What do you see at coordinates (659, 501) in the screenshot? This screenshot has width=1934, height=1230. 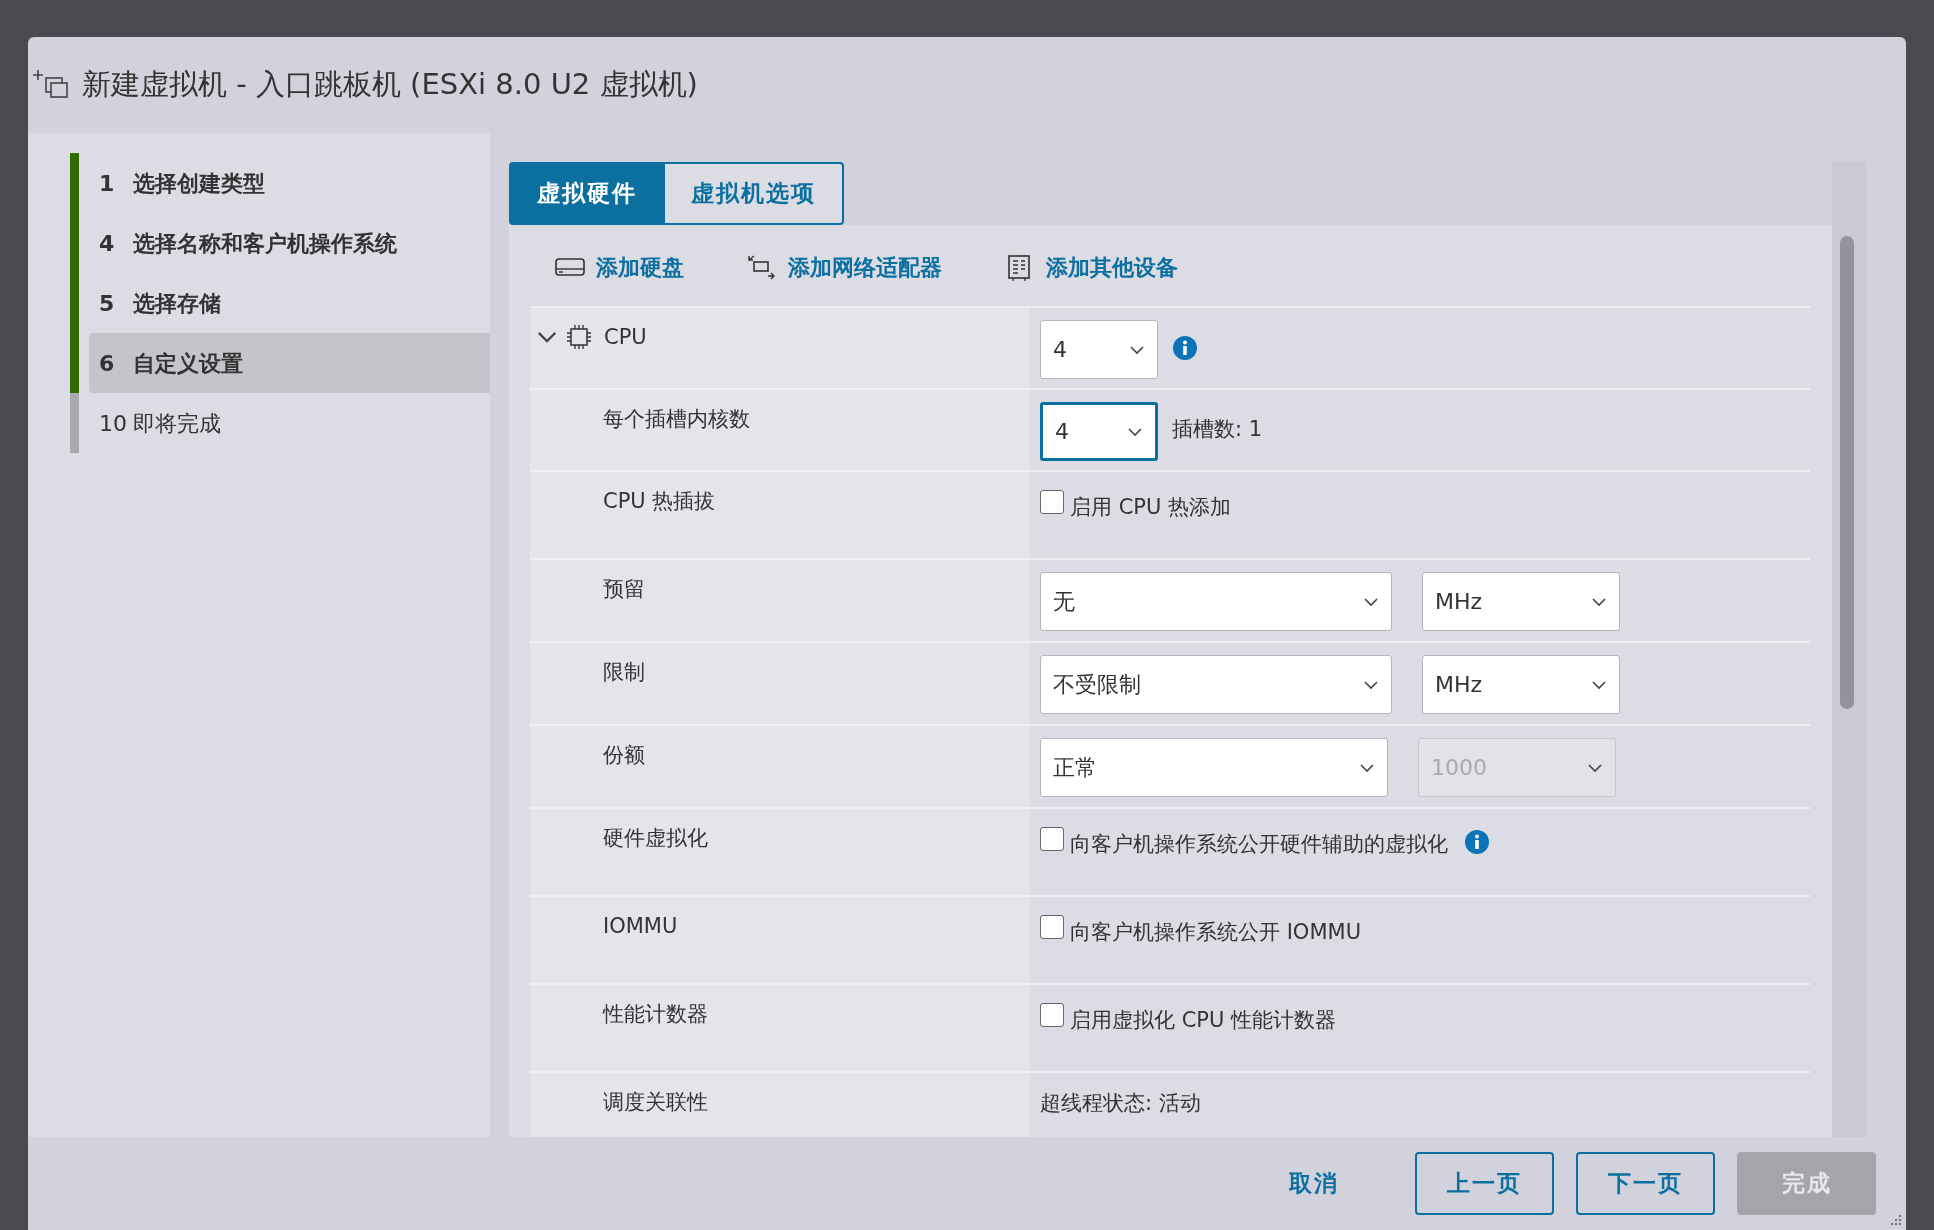 I see `field-label: CPU 热插拔` at bounding box center [659, 501].